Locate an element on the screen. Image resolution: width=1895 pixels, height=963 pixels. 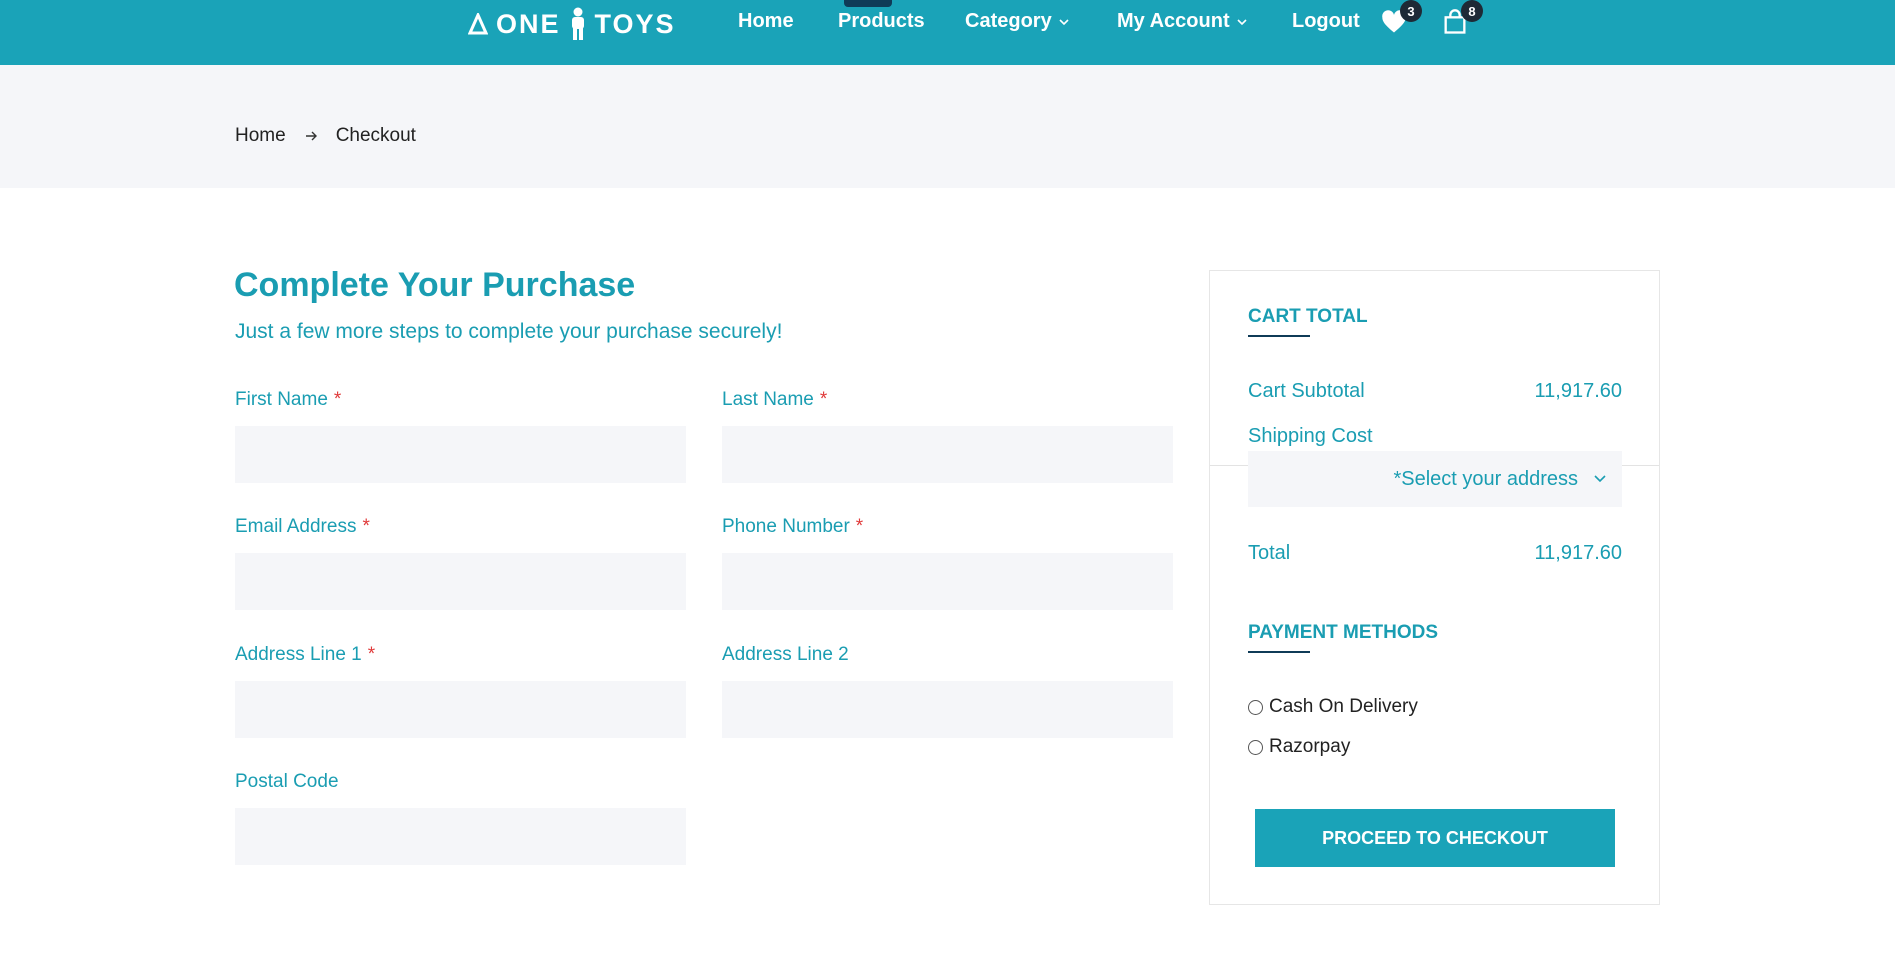
cart-button: 8 is located at coordinates (1462, 19).